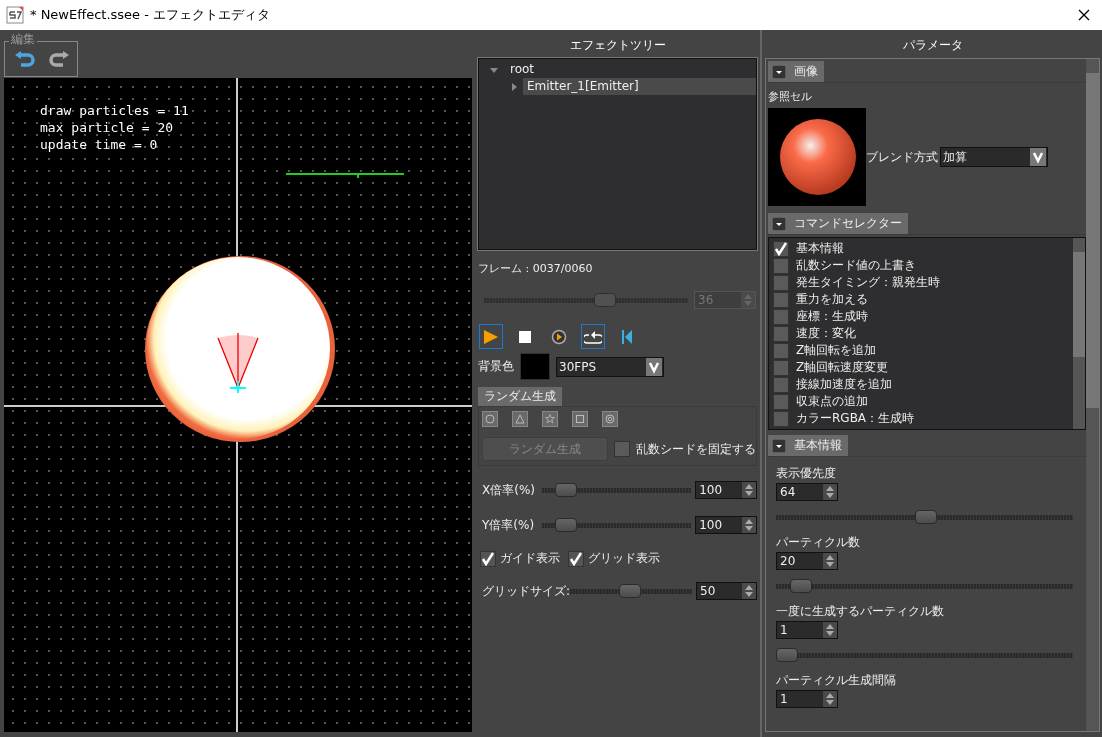 This screenshot has width=1102, height=737. What do you see at coordinates (856, 265) in the screenshot?
I see `command-label: 乱数シード値の上書き` at bounding box center [856, 265].